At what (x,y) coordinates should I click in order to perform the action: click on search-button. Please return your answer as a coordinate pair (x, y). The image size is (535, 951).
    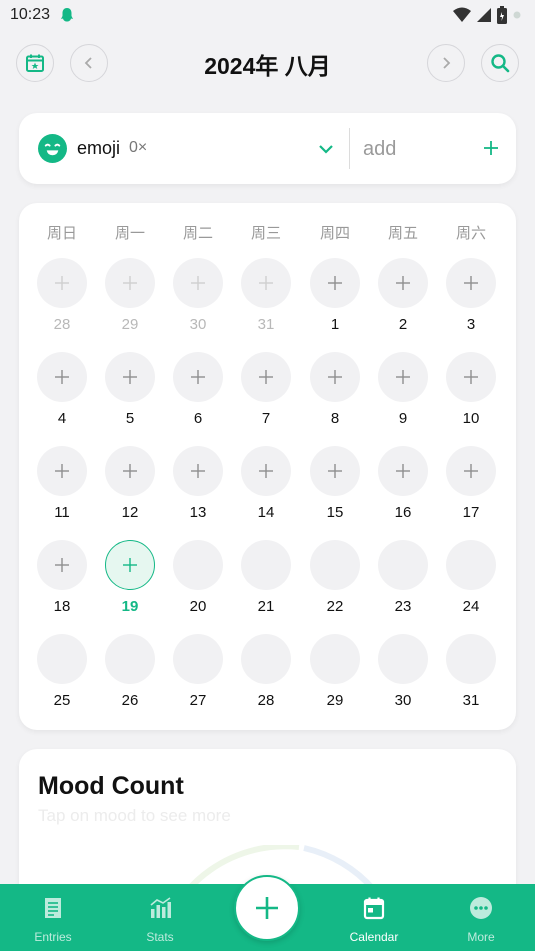
    Looking at the image, I should click on (500, 63).